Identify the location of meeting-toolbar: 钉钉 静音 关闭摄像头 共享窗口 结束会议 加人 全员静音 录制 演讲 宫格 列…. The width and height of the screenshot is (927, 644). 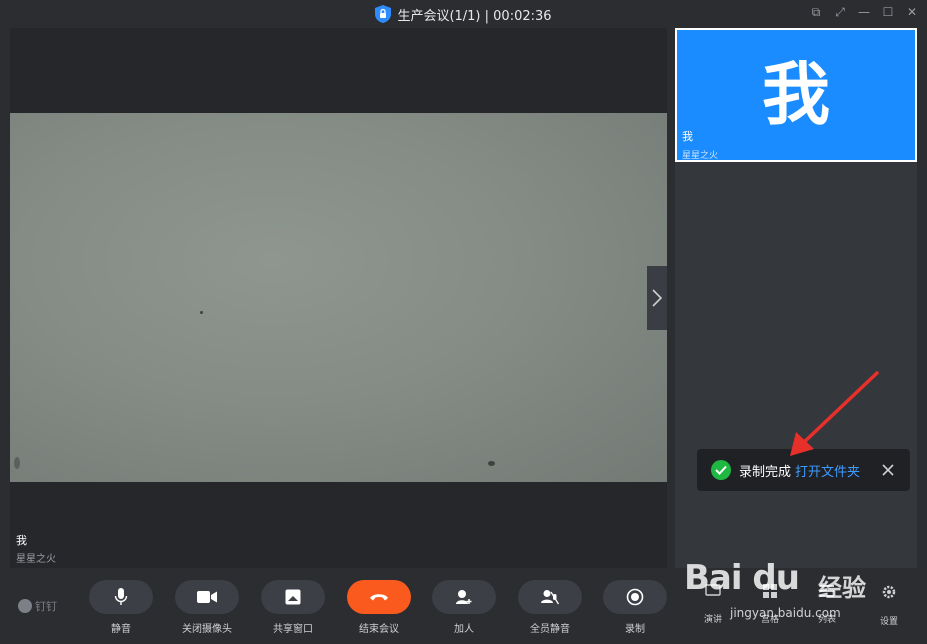
(463, 606).